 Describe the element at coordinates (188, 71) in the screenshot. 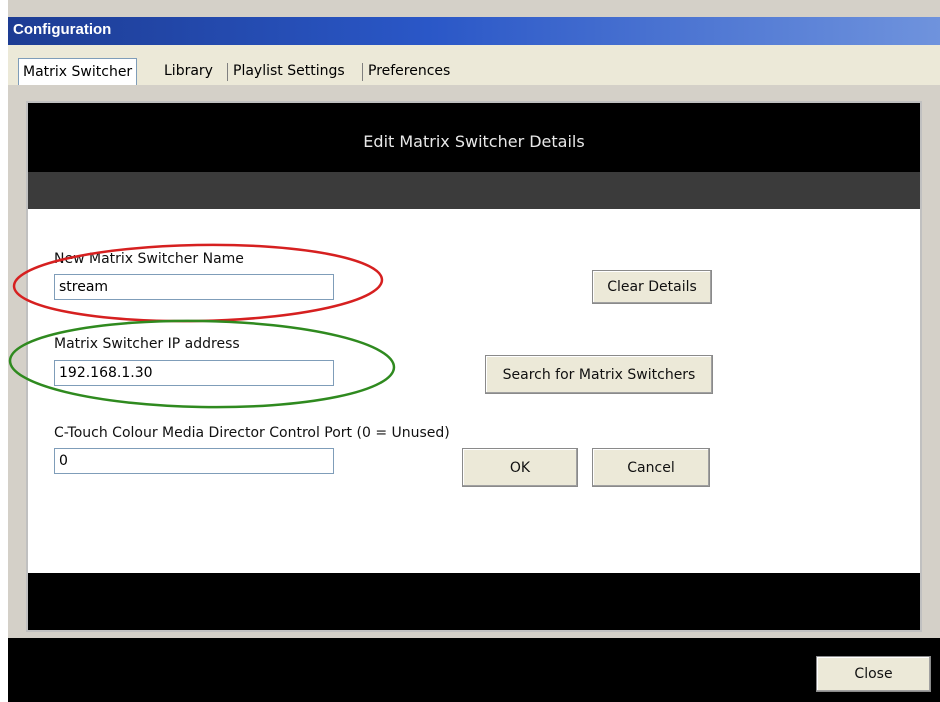

I see `tab-library: Library` at that location.